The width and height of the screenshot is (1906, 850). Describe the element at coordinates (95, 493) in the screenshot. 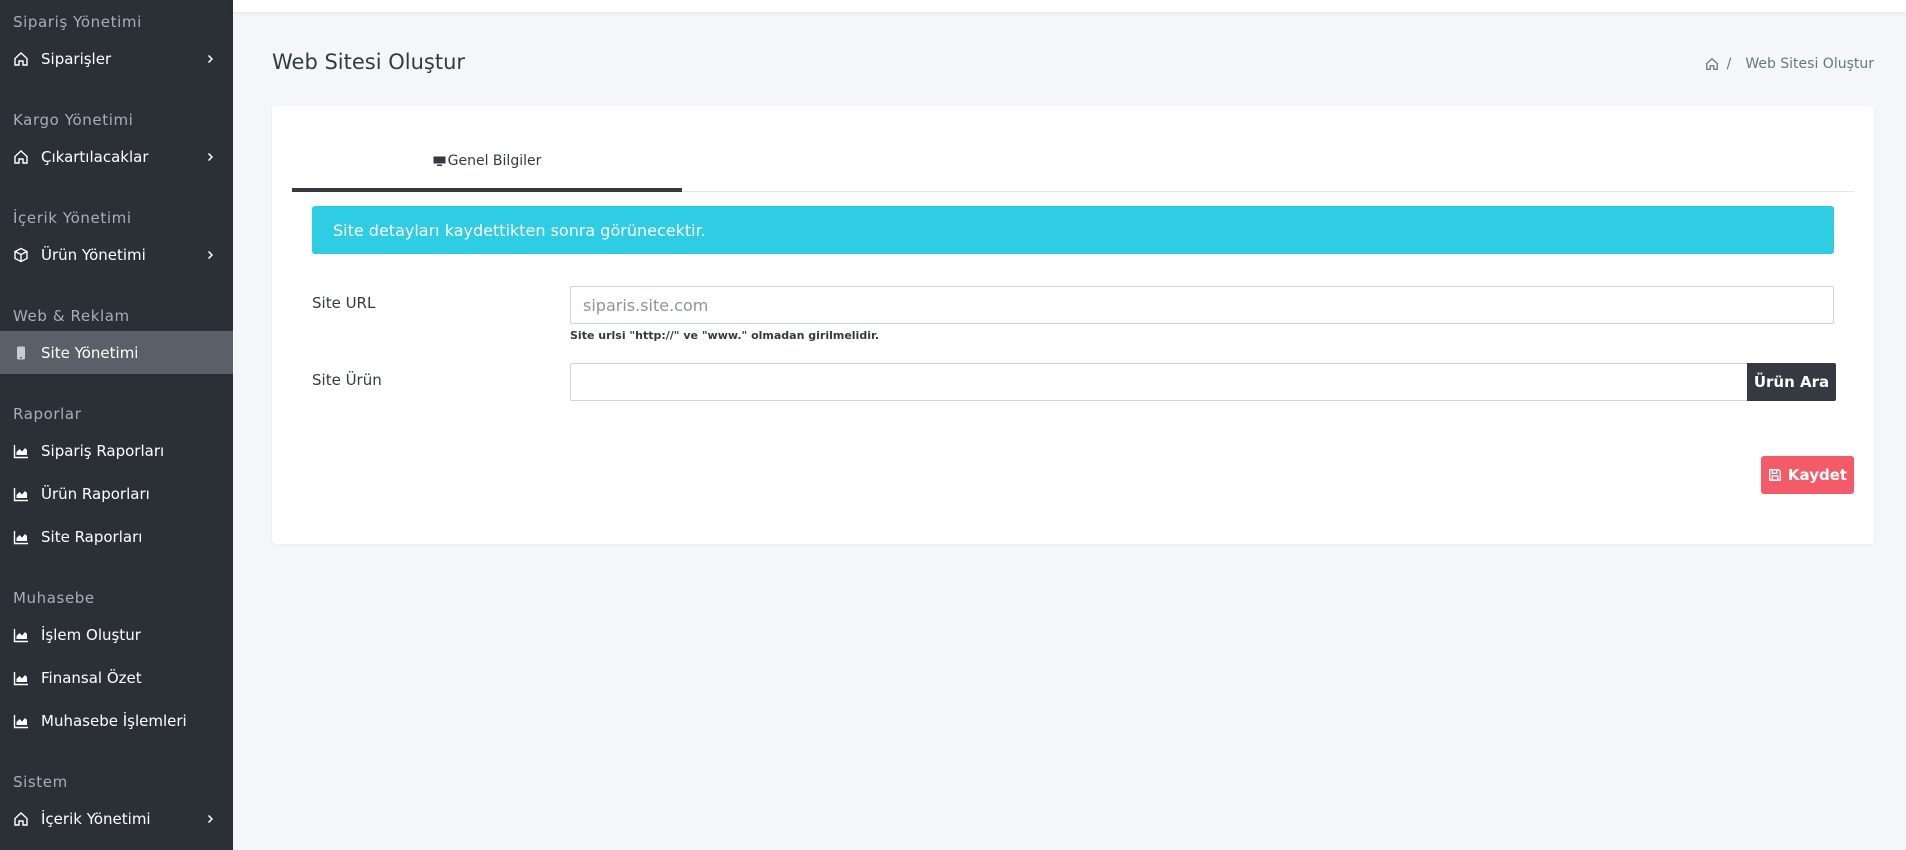

I see `sidebar-item-label: Ürün Raporları` at that location.